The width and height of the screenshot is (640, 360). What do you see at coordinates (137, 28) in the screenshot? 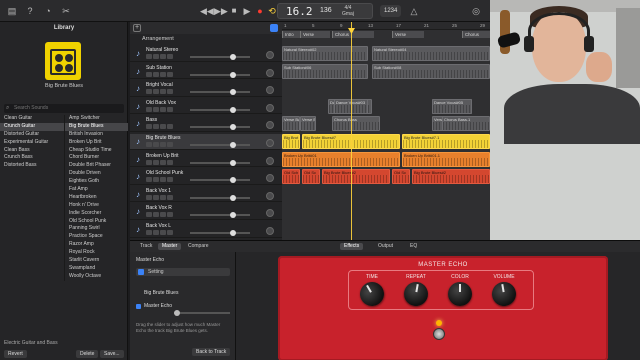
I see `add-track-button: +` at bounding box center [137, 28].